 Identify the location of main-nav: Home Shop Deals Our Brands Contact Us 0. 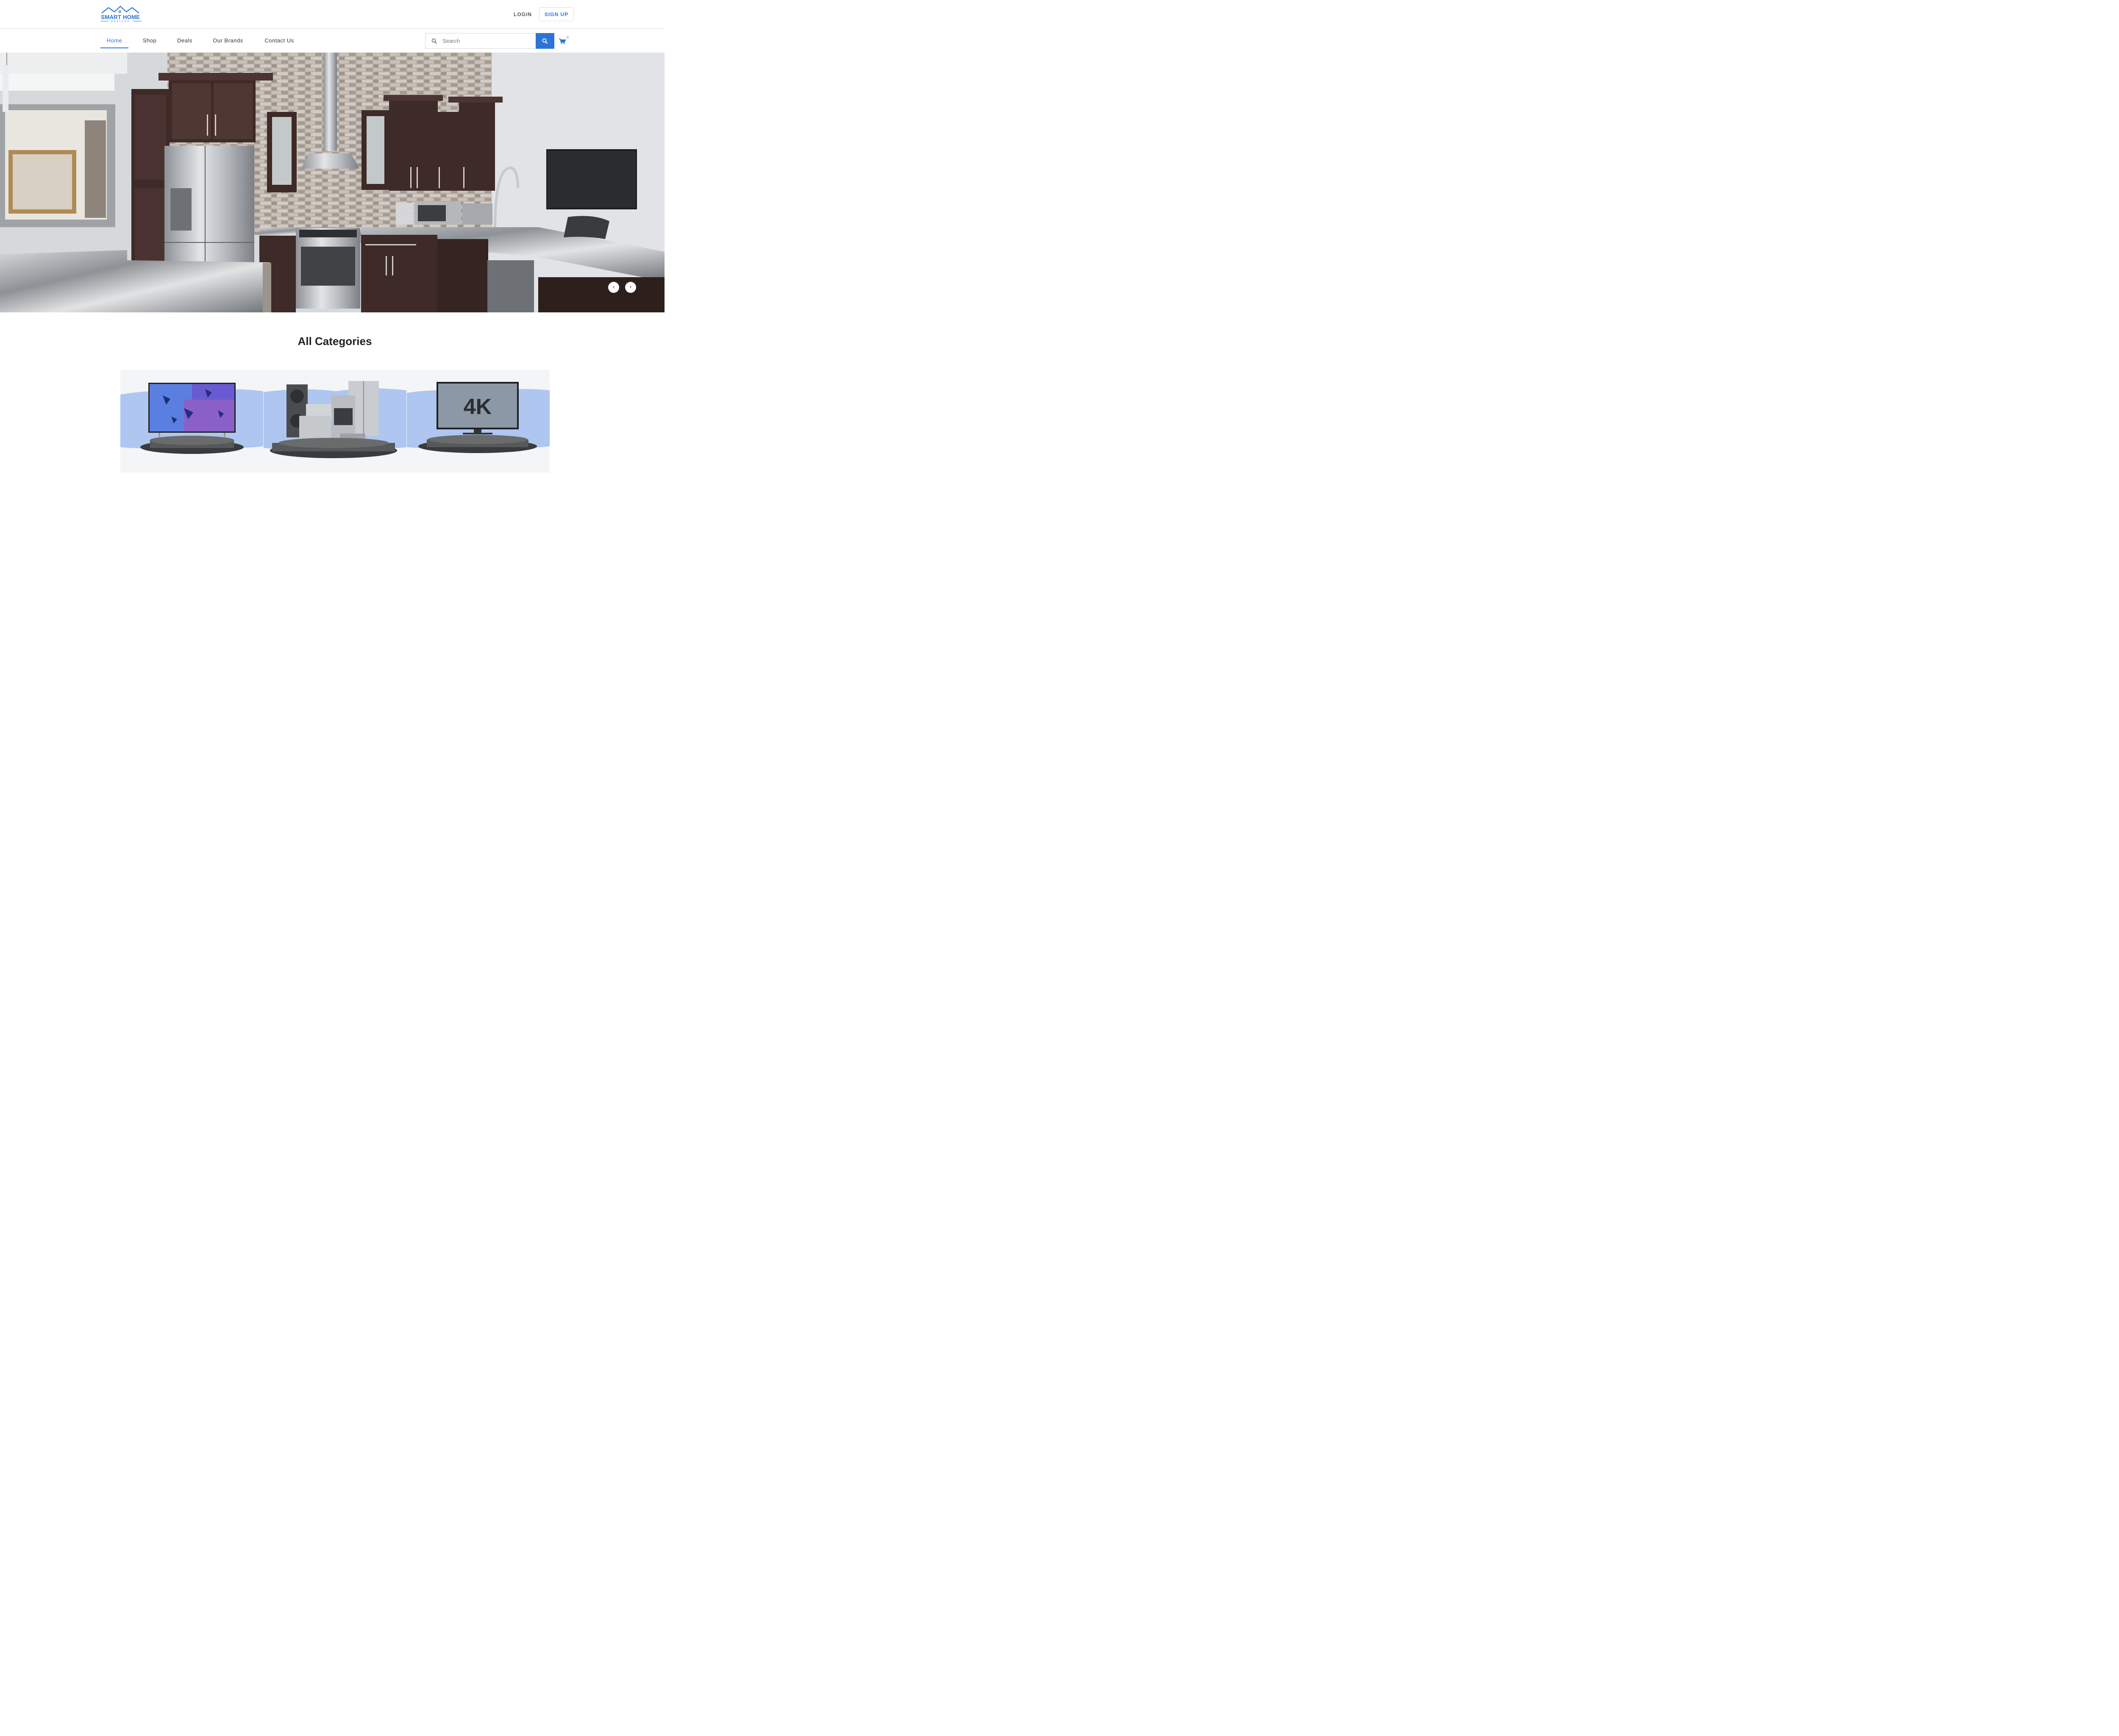
(332, 41).